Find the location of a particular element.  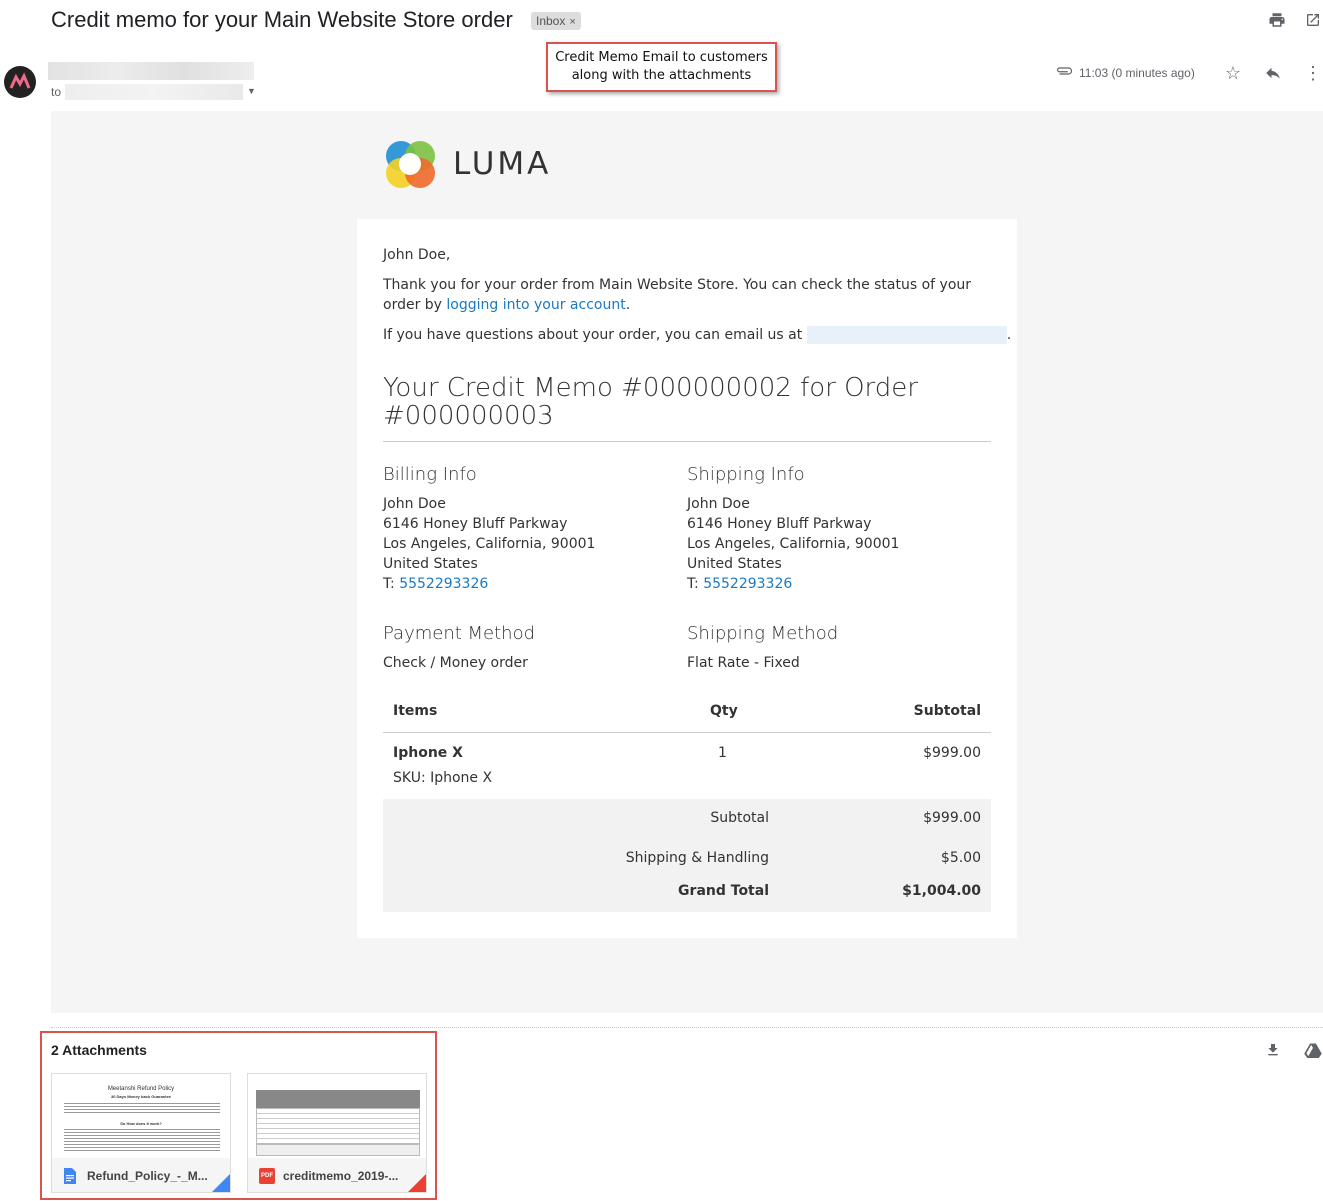

shipping-method-value: Flat Rate - Fixed is located at coordinates (743, 663).